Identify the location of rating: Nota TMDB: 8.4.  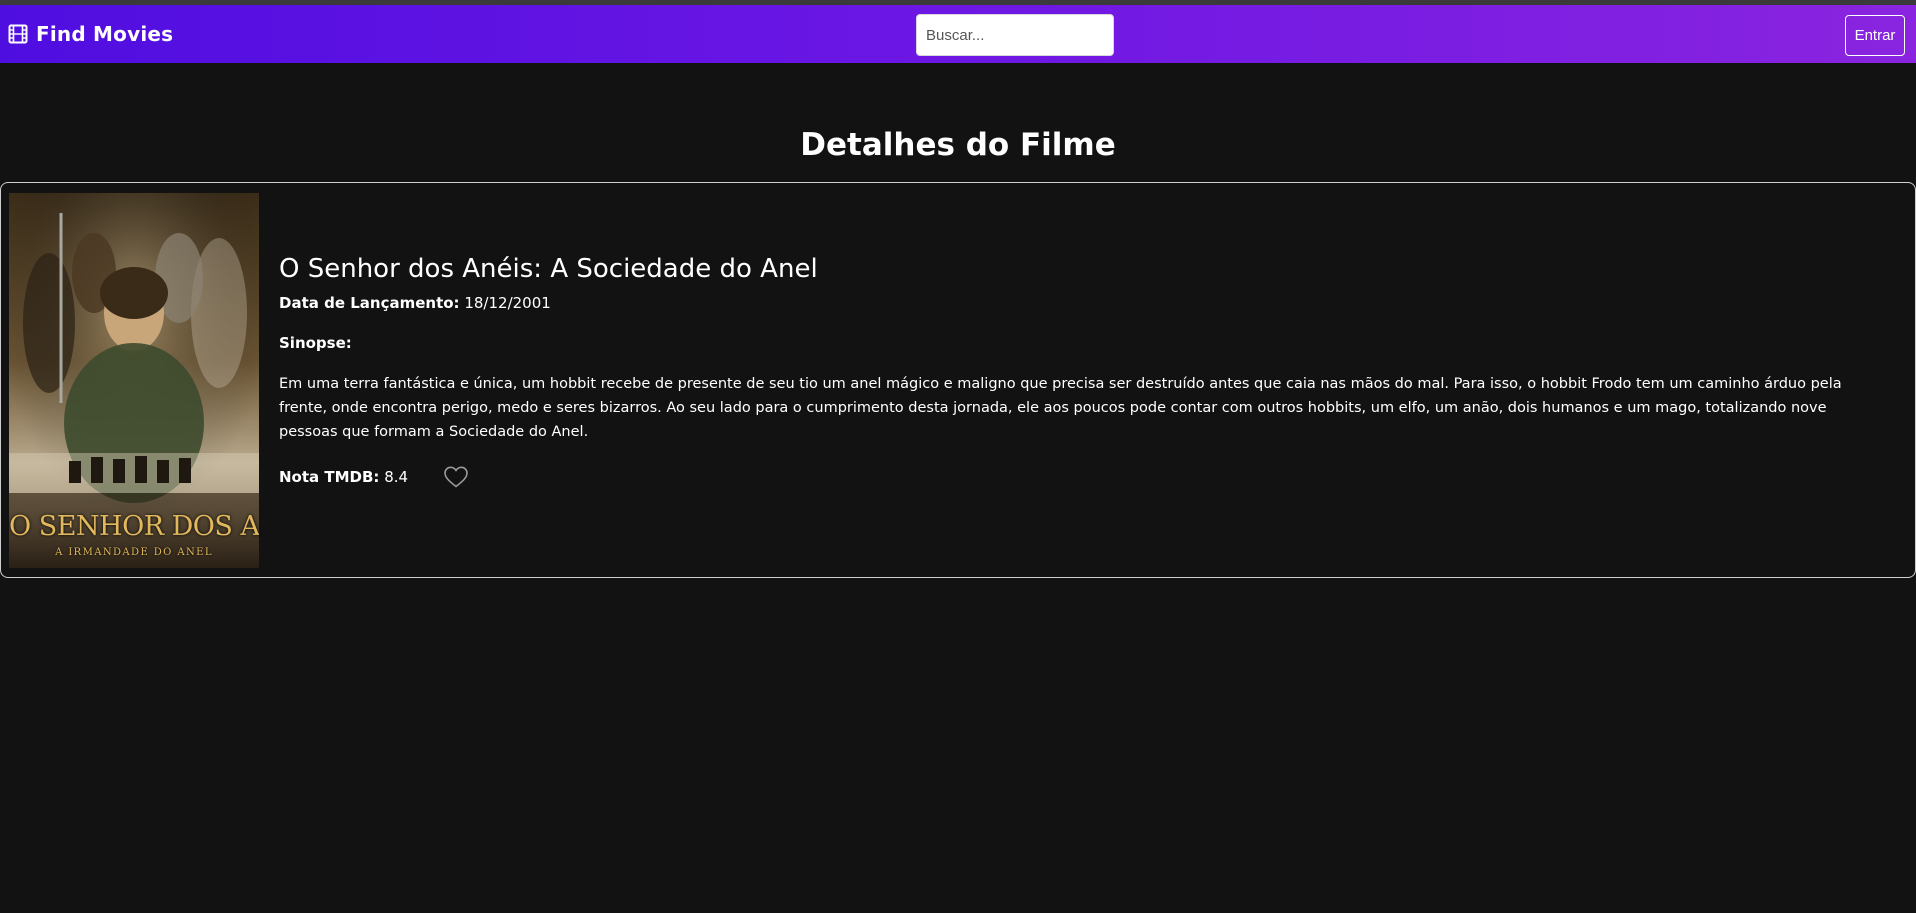
(343, 477).